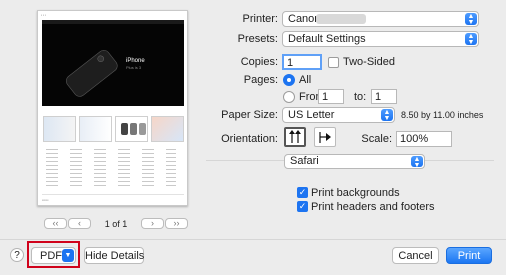 This screenshot has width=506, height=275. I want to click on footer-divider, so click(253, 239).